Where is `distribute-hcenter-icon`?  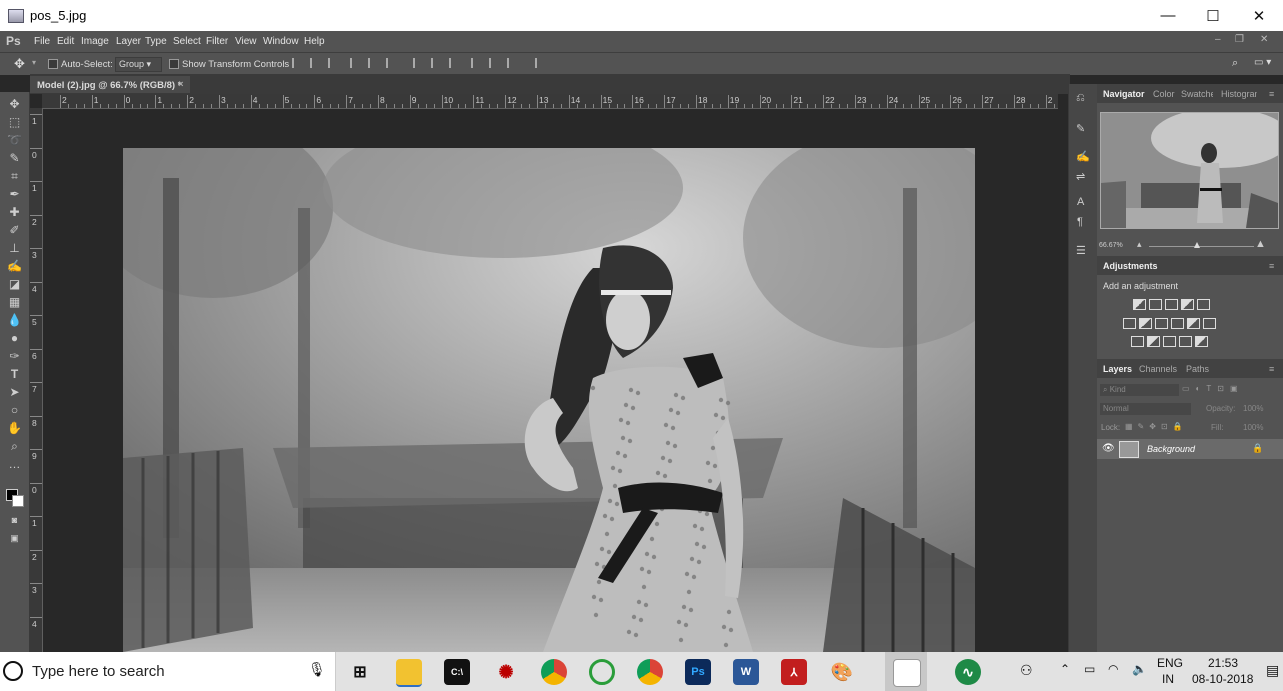 distribute-hcenter-icon is located at coordinates (494, 63).